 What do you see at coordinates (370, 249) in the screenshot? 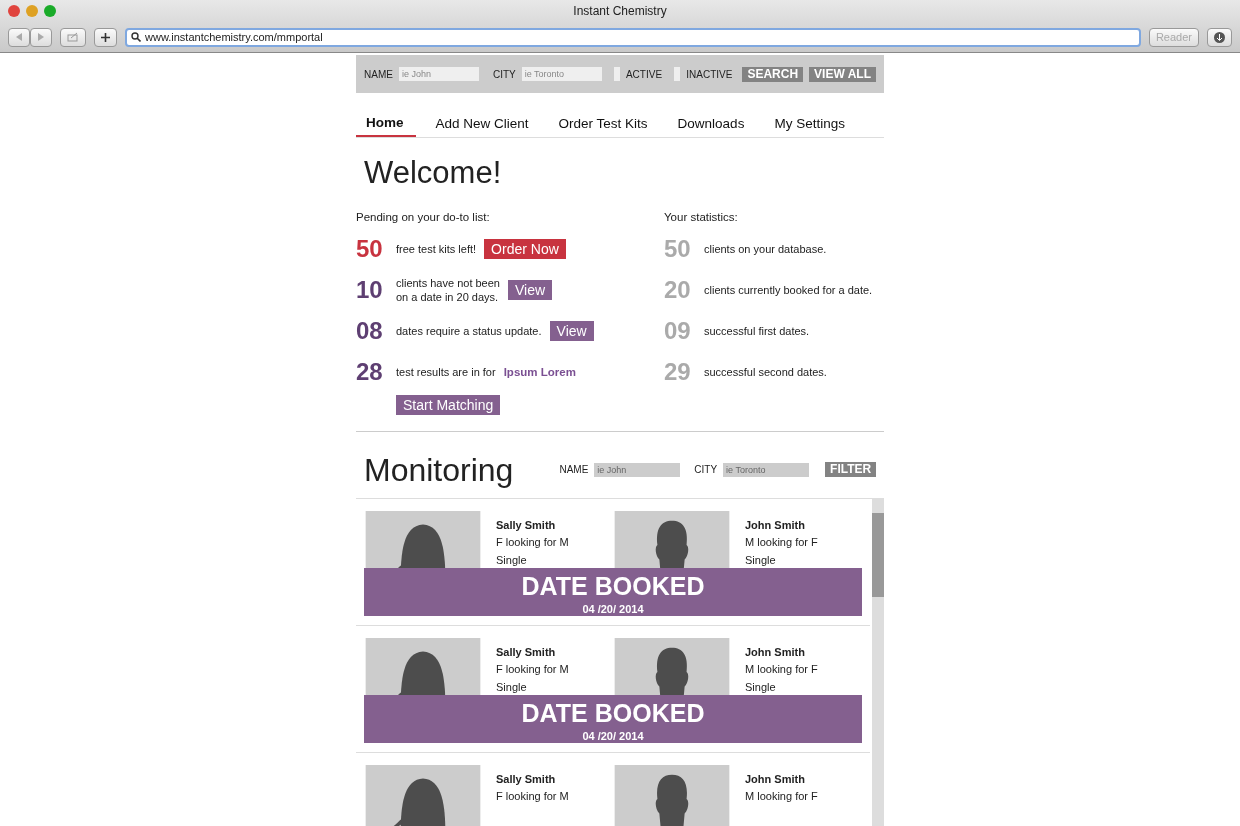
I see `count-number: 50` at bounding box center [370, 249].